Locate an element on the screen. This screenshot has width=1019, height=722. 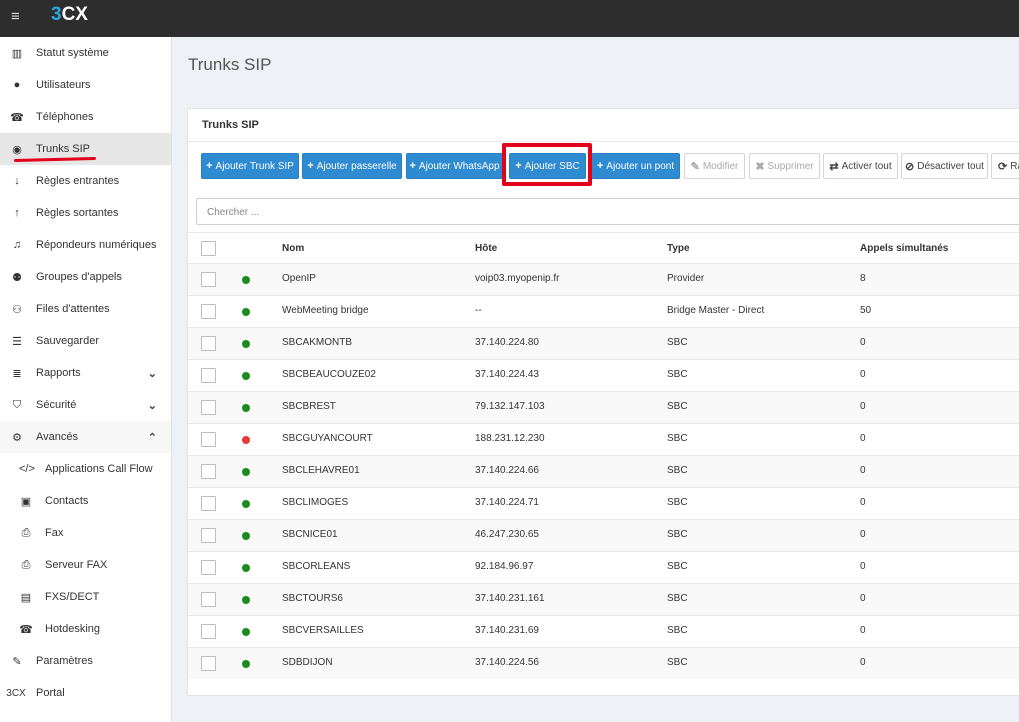
sidebar-item-portal: 3CX Portal is located at coordinates (85, 693).